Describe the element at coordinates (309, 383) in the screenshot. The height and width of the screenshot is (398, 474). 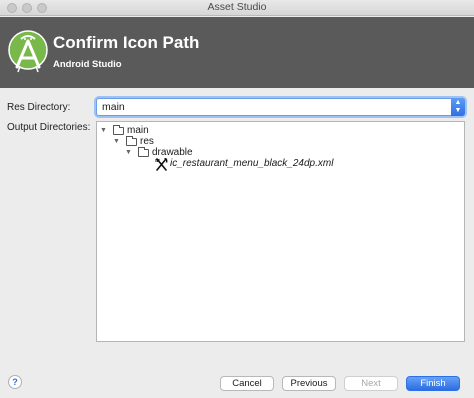
I see `previous-button: Previous` at that location.